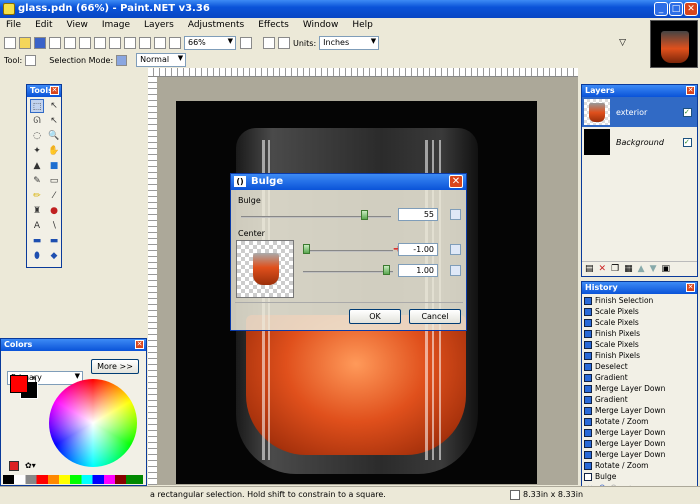 The height and width of the screenshot is (504, 700). What do you see at coordinates (37, 136) in the screenshot?
I see `ellipse-select-icon: ◌` at bounding box center [37, 136].